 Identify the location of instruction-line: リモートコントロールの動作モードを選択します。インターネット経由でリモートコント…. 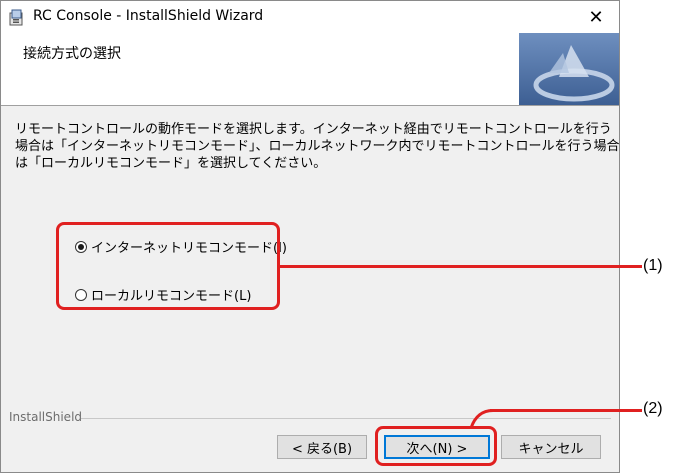
(313, 129).